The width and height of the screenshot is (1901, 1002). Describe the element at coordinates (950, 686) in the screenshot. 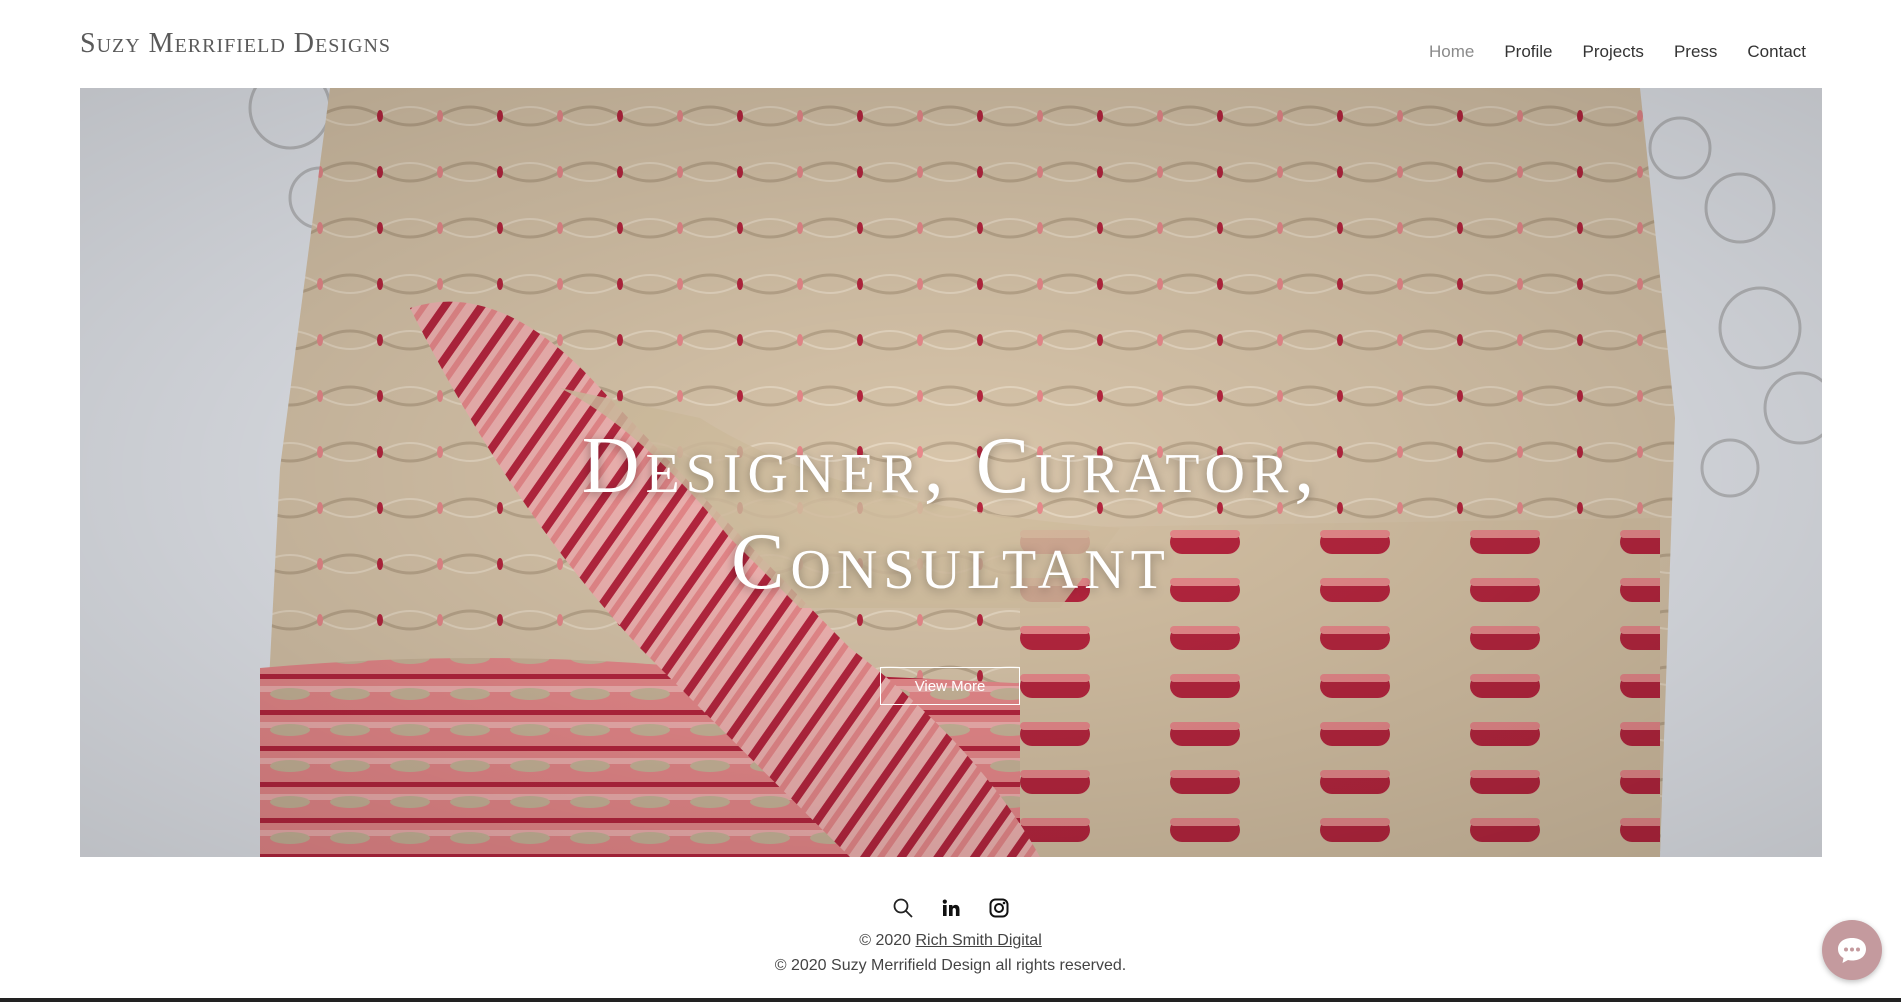

I see `view-more-button: View More` at that location.